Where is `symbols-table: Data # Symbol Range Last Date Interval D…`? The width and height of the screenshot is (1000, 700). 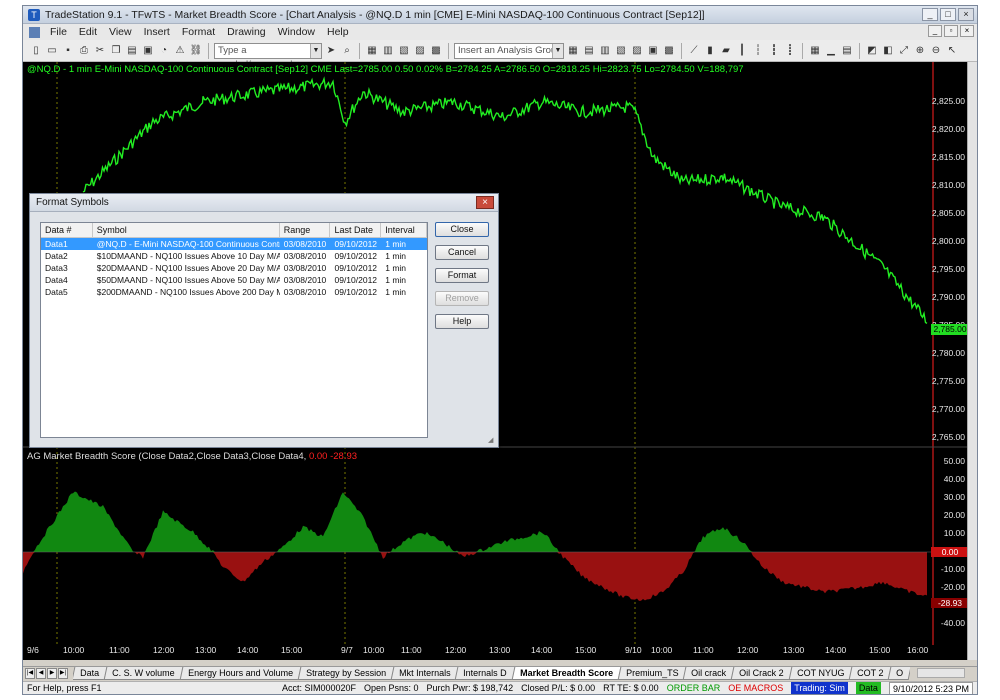 symbols-table: Data # Symbol Range Last Date Interval D… is located at coordinates (234, 330).